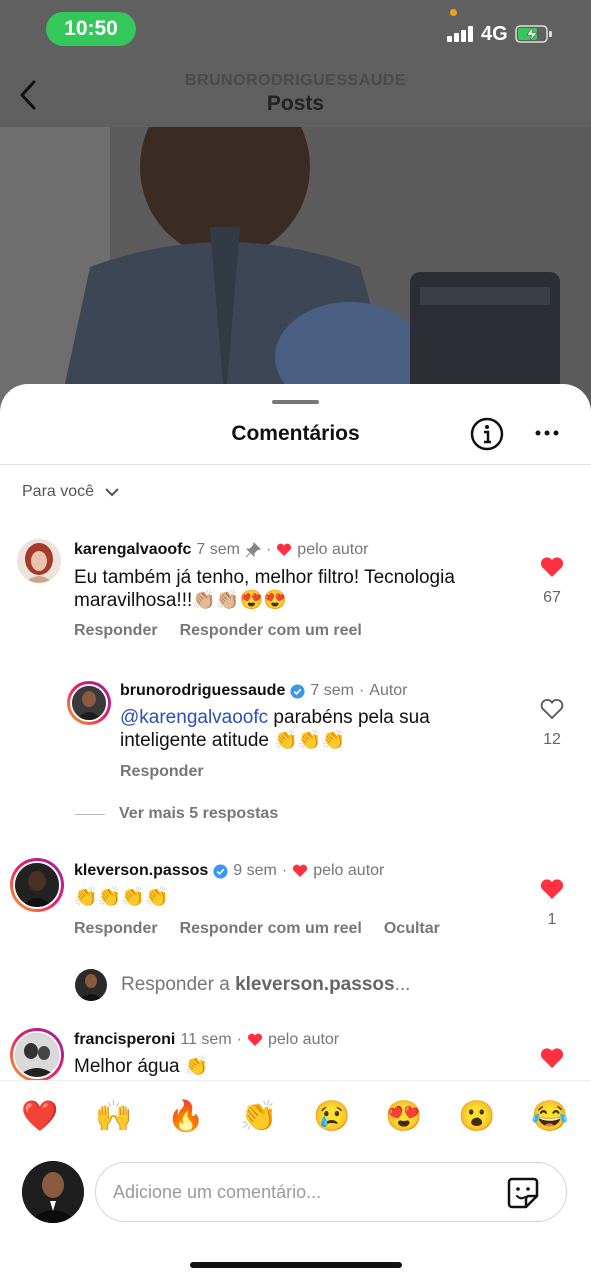  Describe the element at coordinates (552, 919) in the screenshot. I see `like-count: 1` at that location.